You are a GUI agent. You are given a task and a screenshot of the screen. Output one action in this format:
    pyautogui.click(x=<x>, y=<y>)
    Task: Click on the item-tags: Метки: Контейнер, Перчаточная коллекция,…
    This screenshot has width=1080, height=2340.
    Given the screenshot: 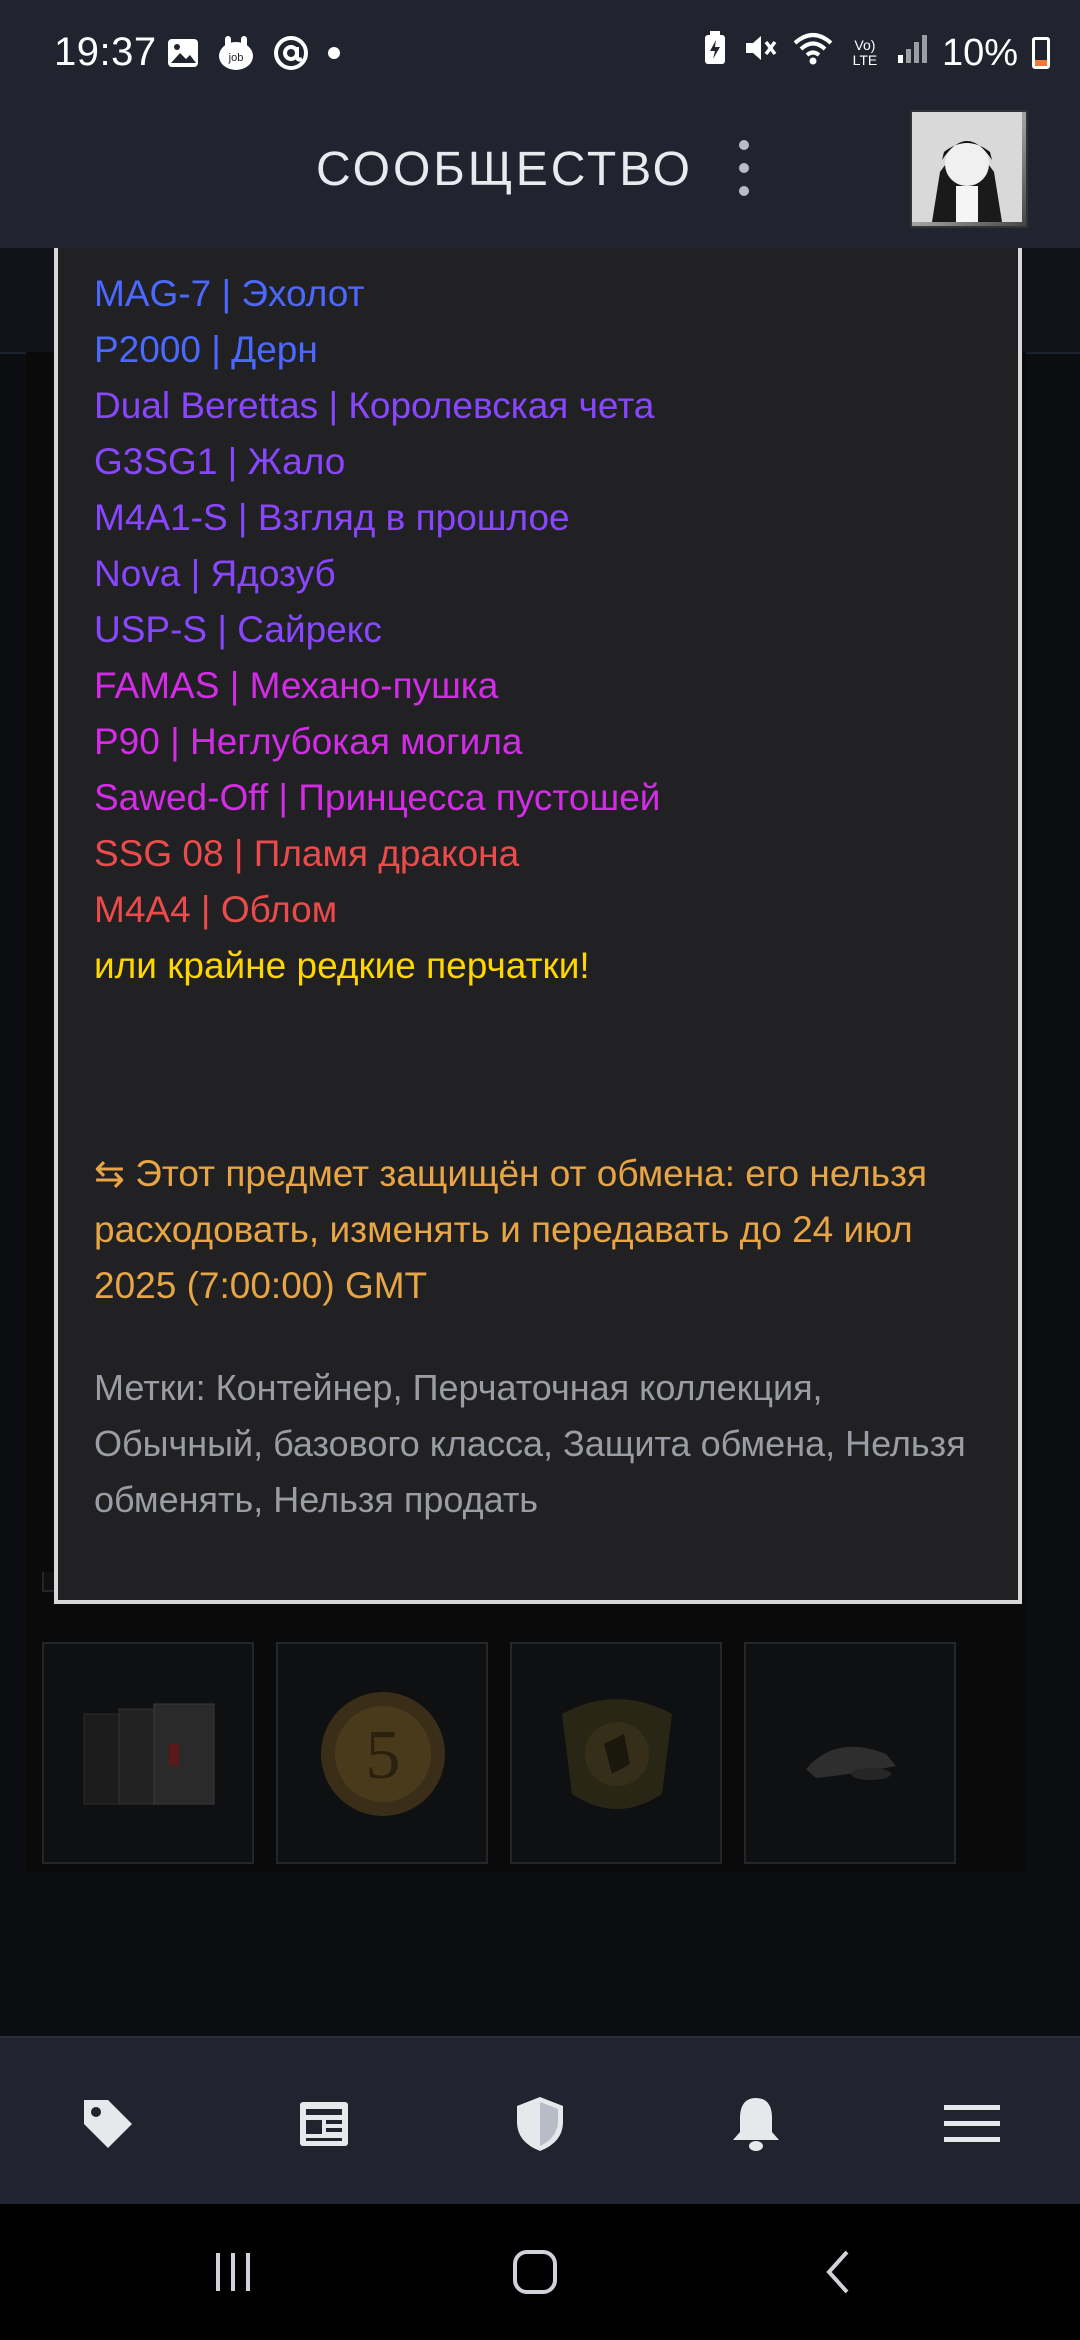 What is the action you would take?
    pyautogui.click(x=530, y=1443)
    